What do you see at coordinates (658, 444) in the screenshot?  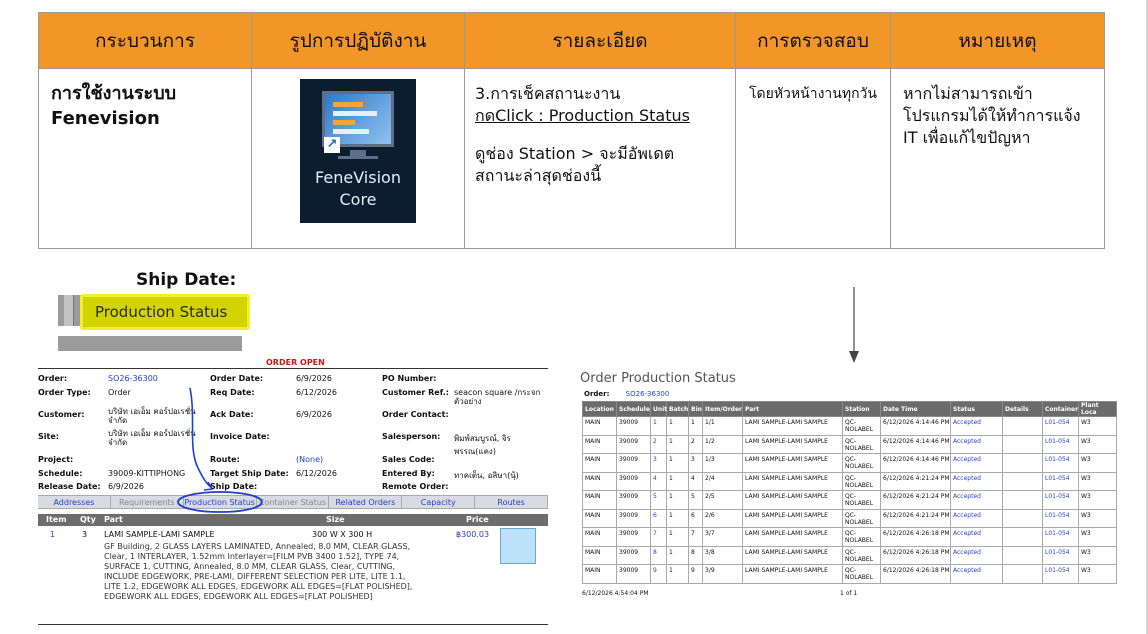 I see `production-cell: 2` at bounding box center [658, 444].